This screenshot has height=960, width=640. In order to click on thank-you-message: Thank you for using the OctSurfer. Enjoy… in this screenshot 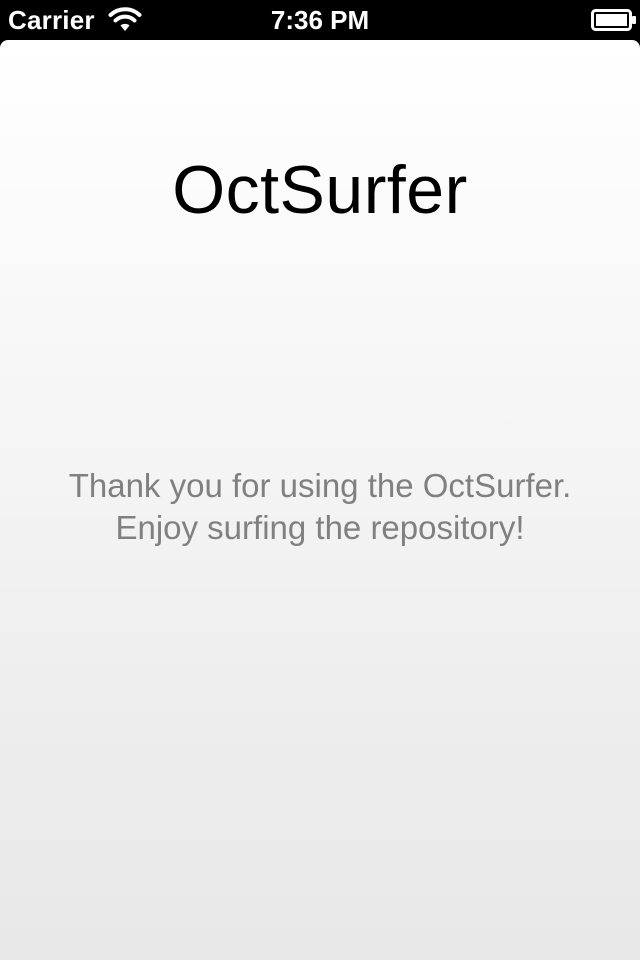, I will do `click(320, 507)`.